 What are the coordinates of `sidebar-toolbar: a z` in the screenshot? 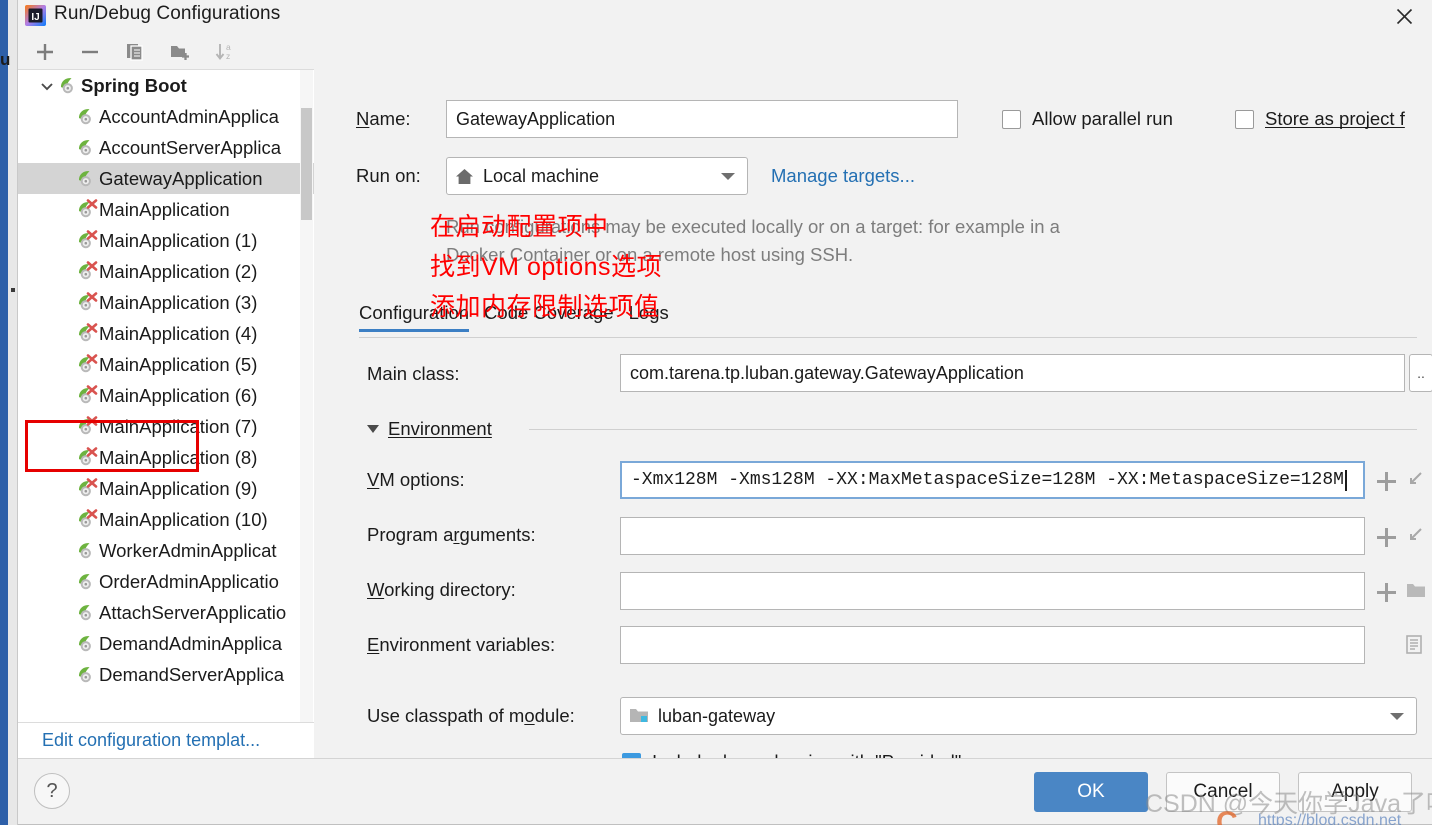 It's located at (166, 52).